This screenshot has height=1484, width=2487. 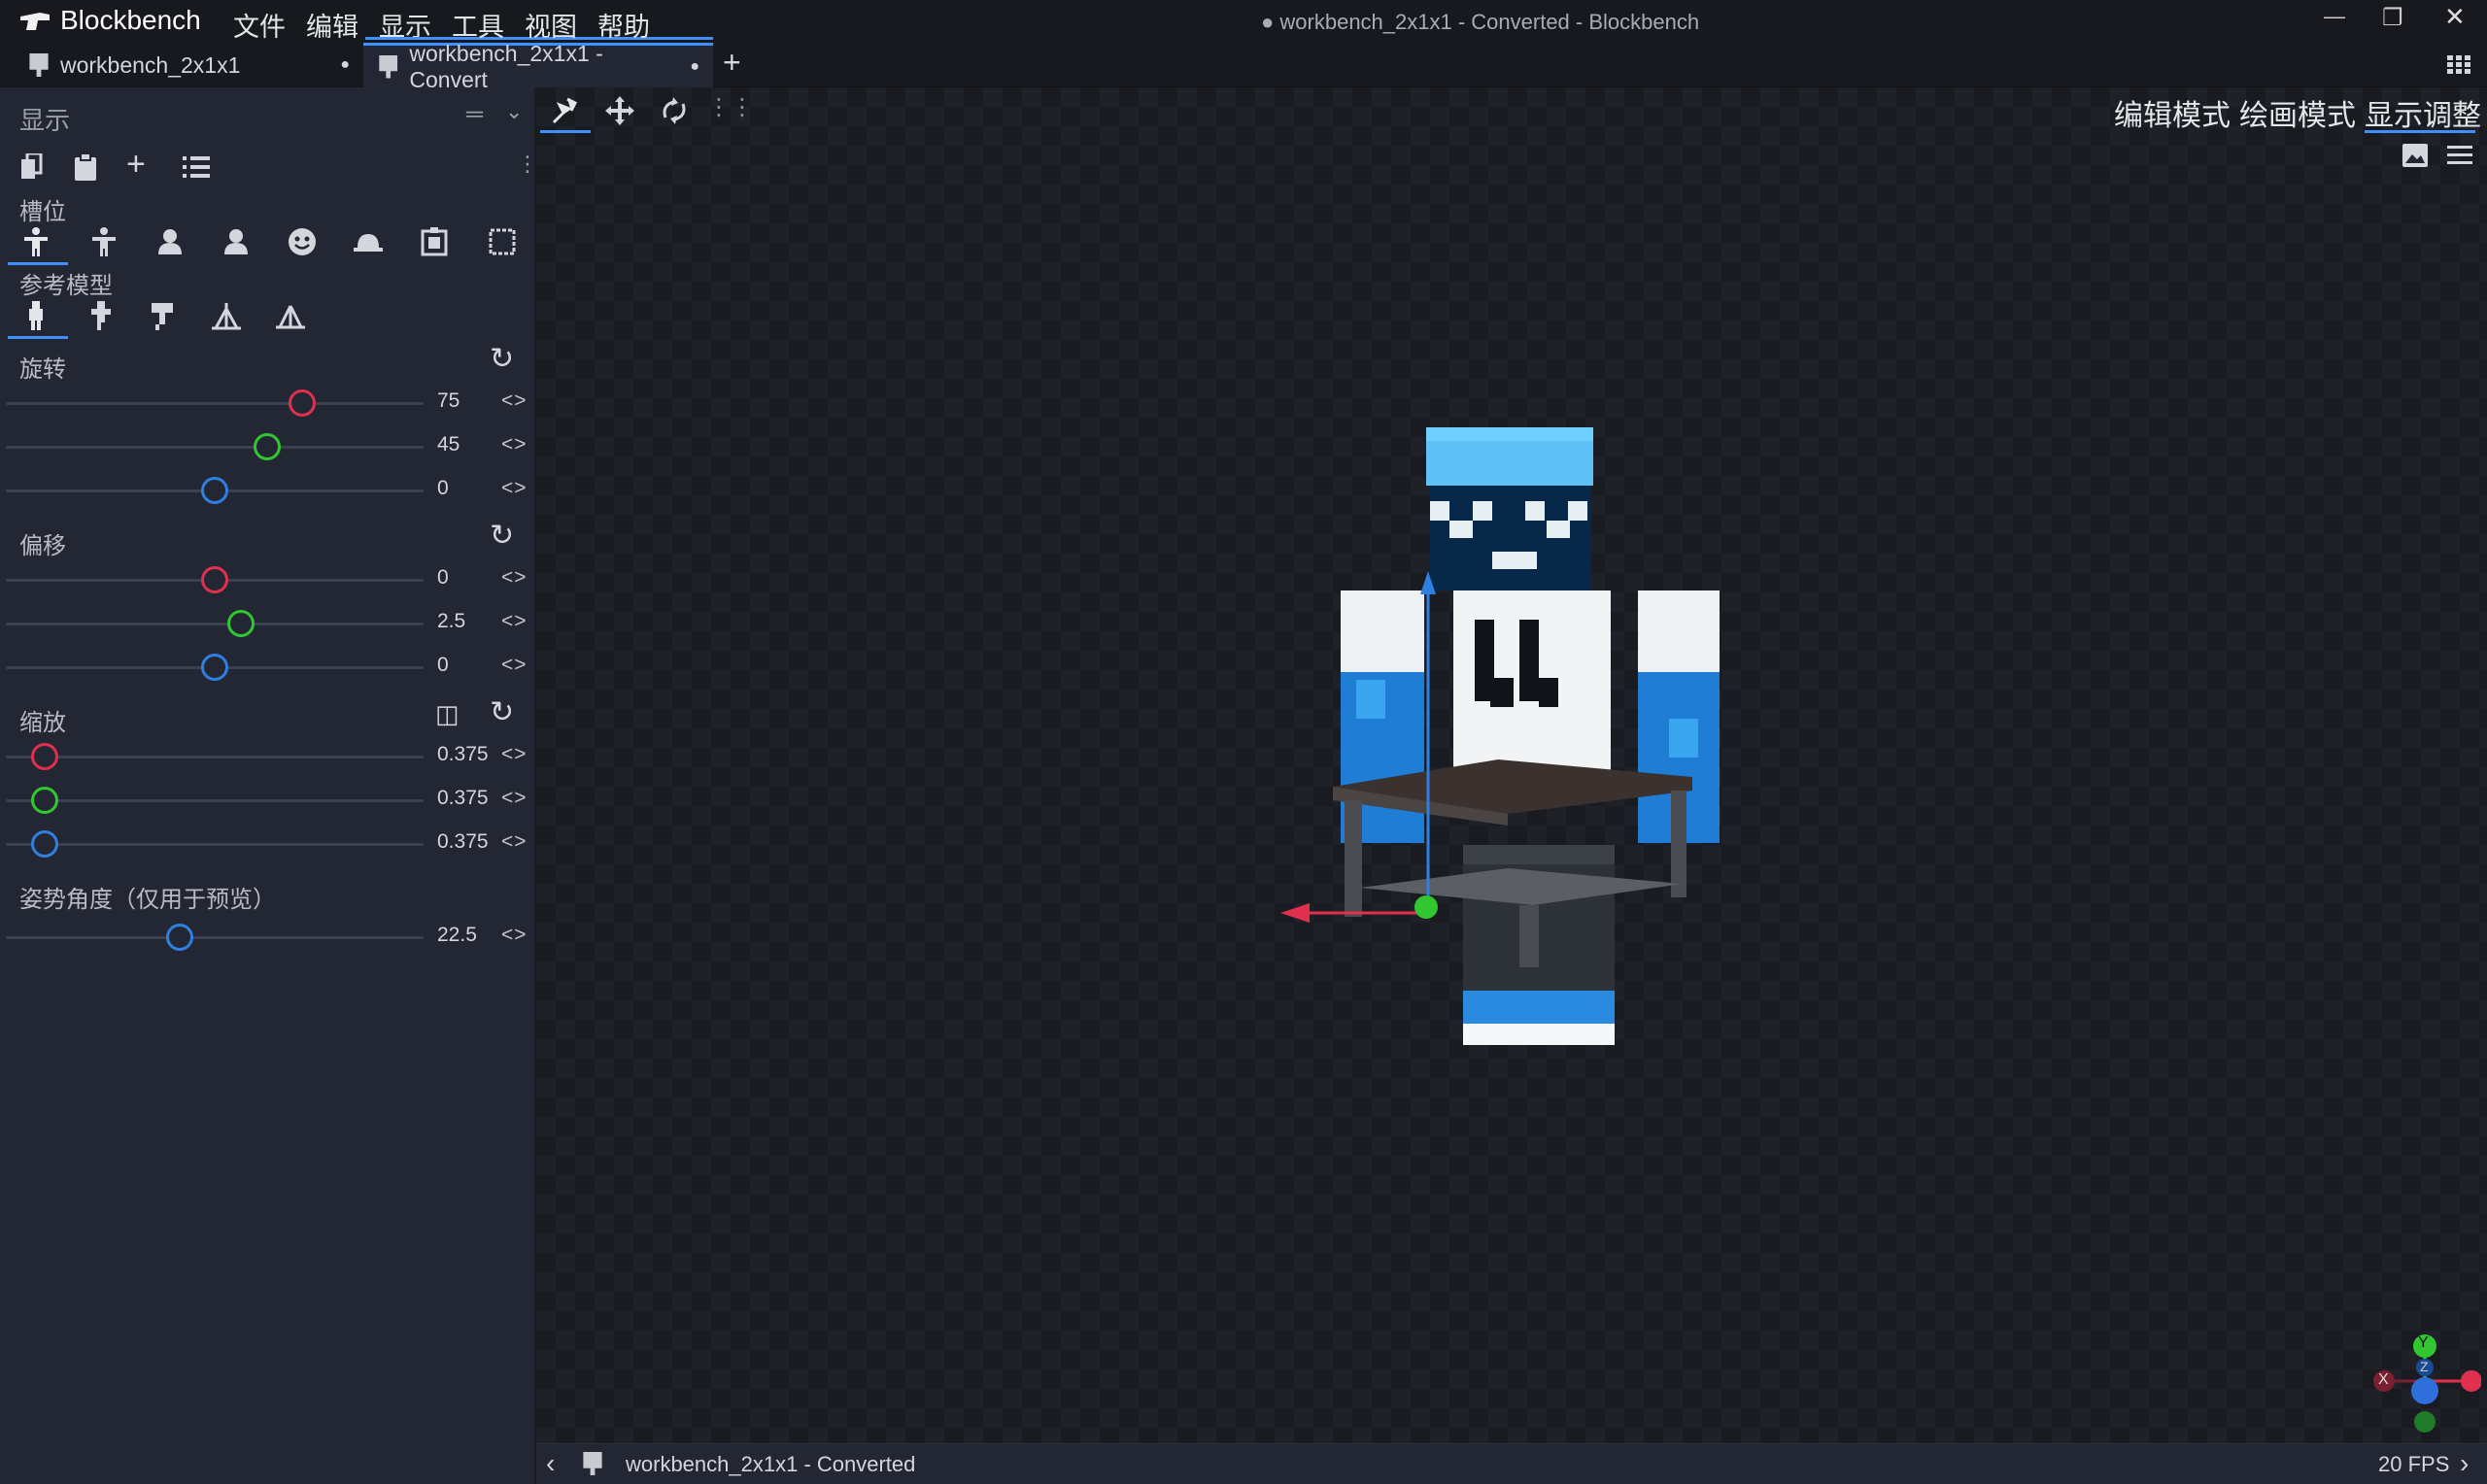 I want to click on menu-tools: 工具, so click(x=478, y=25).